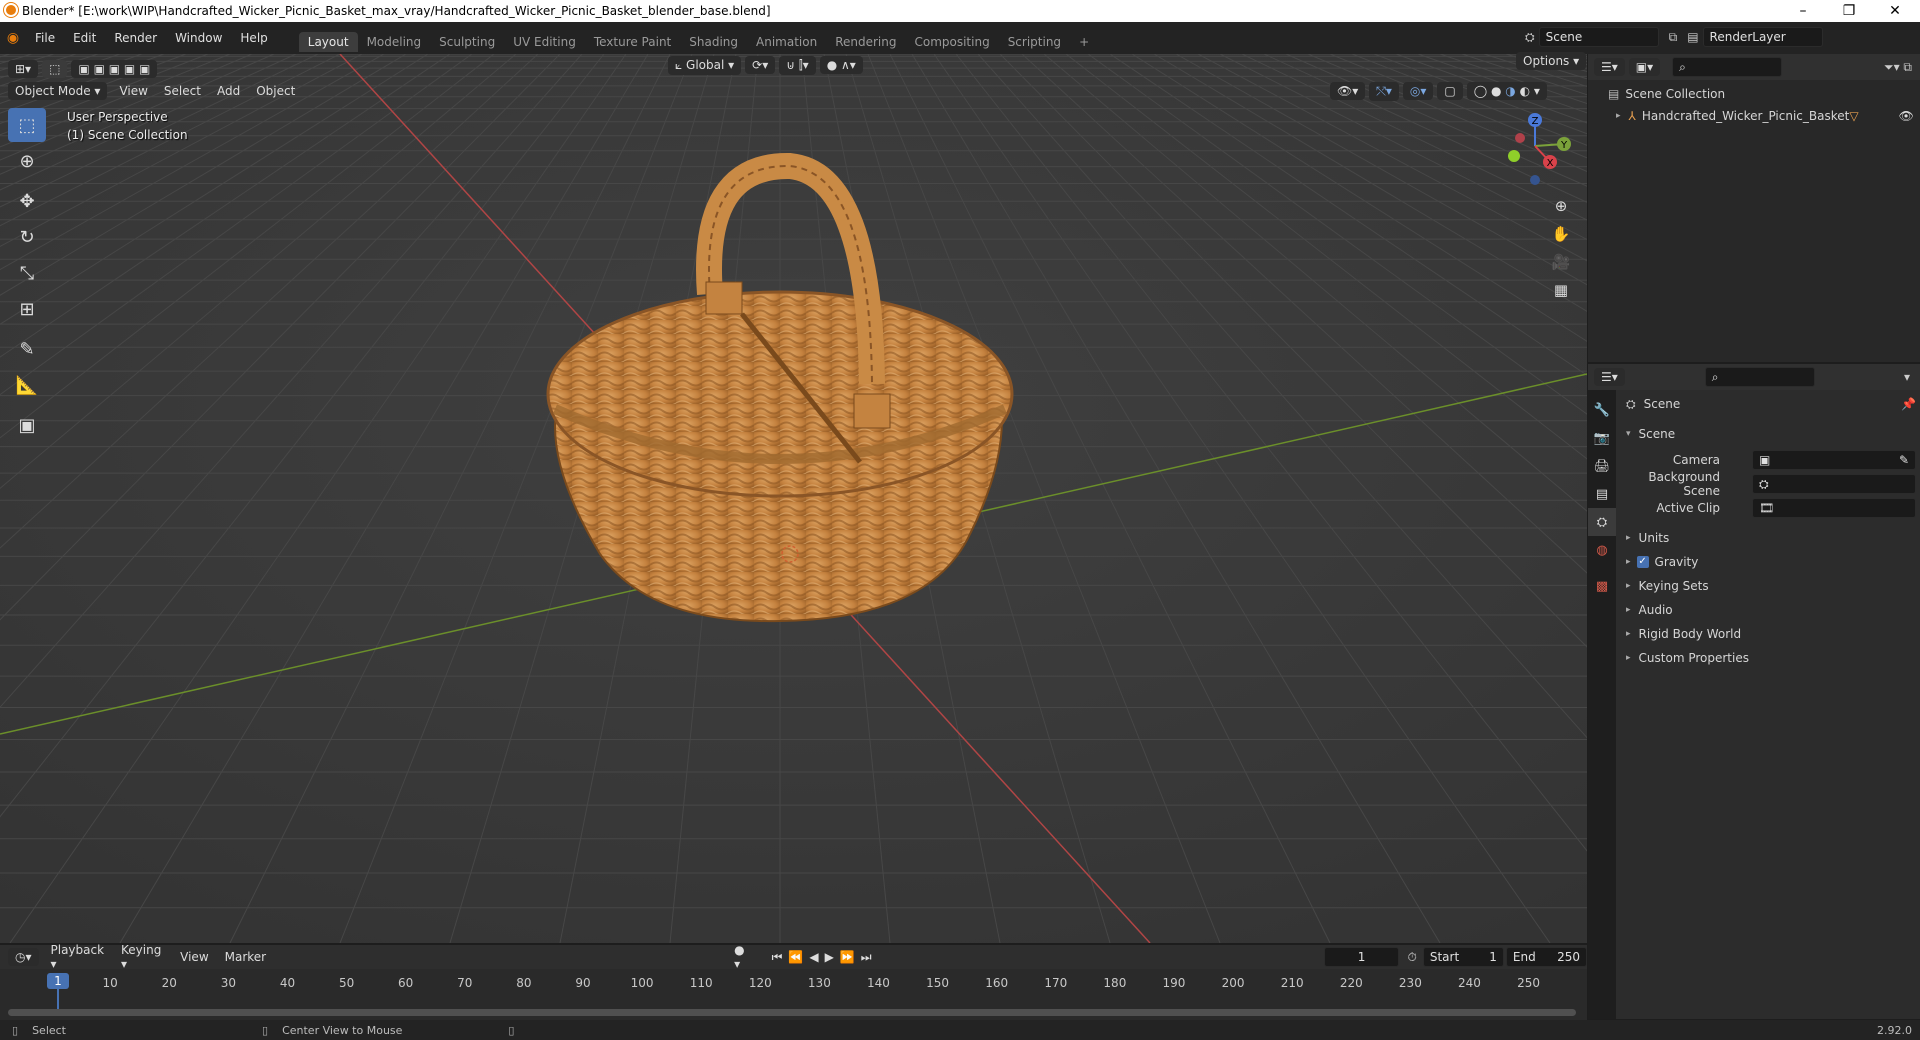  I want to click on background-scene-field: ⛭, so click(1834, 484).